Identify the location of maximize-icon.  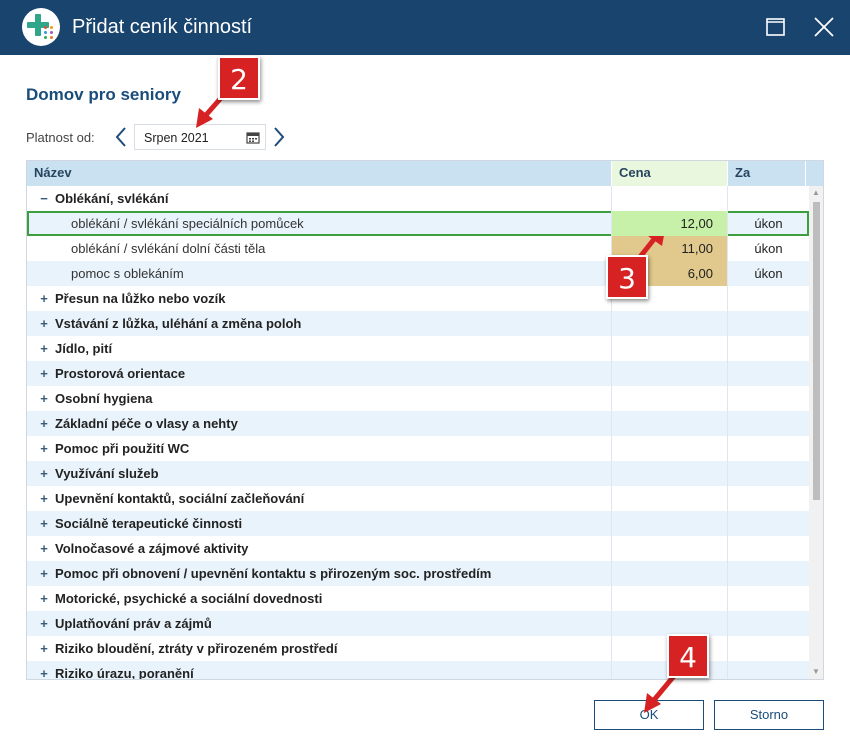
(776, 27).